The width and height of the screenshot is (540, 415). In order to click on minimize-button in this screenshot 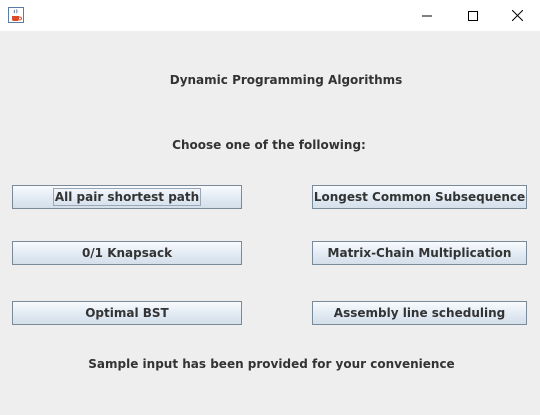, I will do `click(427, 15)`.